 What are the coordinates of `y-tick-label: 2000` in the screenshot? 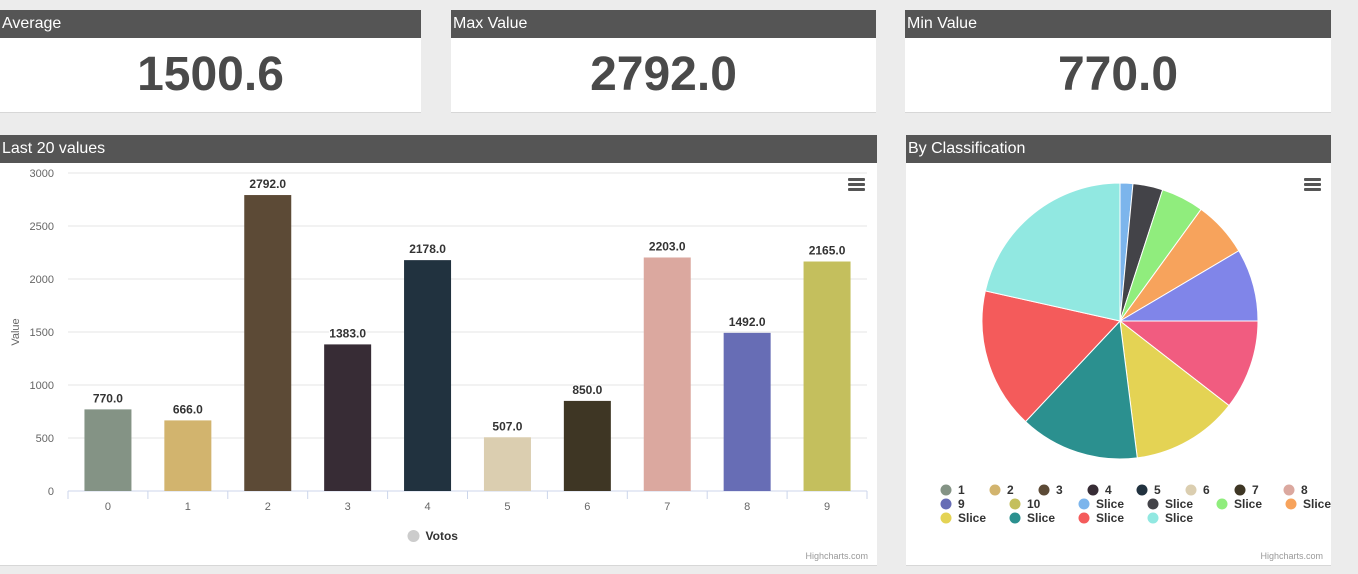 It's located at (42, 280).